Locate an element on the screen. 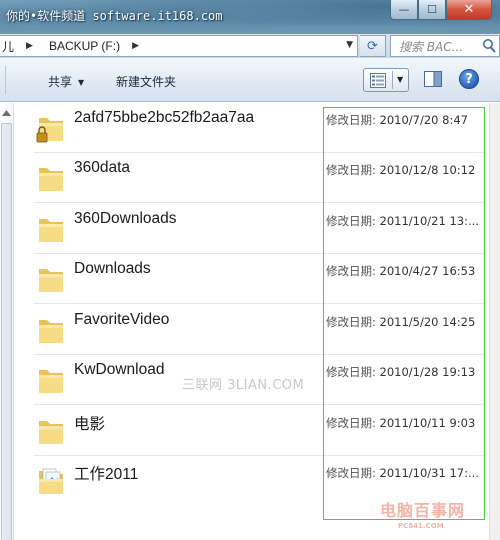 This screenshot has height=540, width=500. date-value: 2011/5/20 14:25 is located at coordinates (427, 322).